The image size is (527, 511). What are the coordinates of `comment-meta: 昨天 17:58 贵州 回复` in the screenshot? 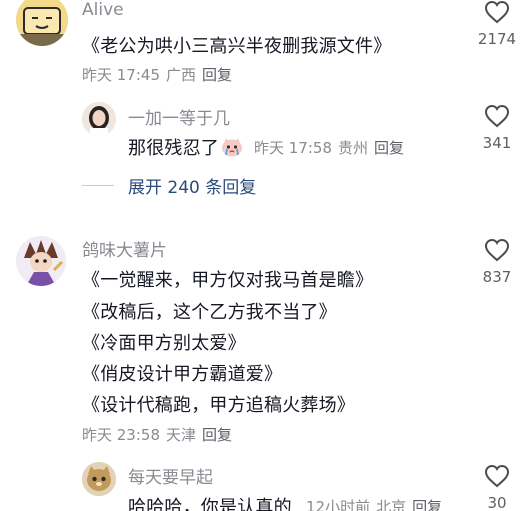 It's located at (332, 147).